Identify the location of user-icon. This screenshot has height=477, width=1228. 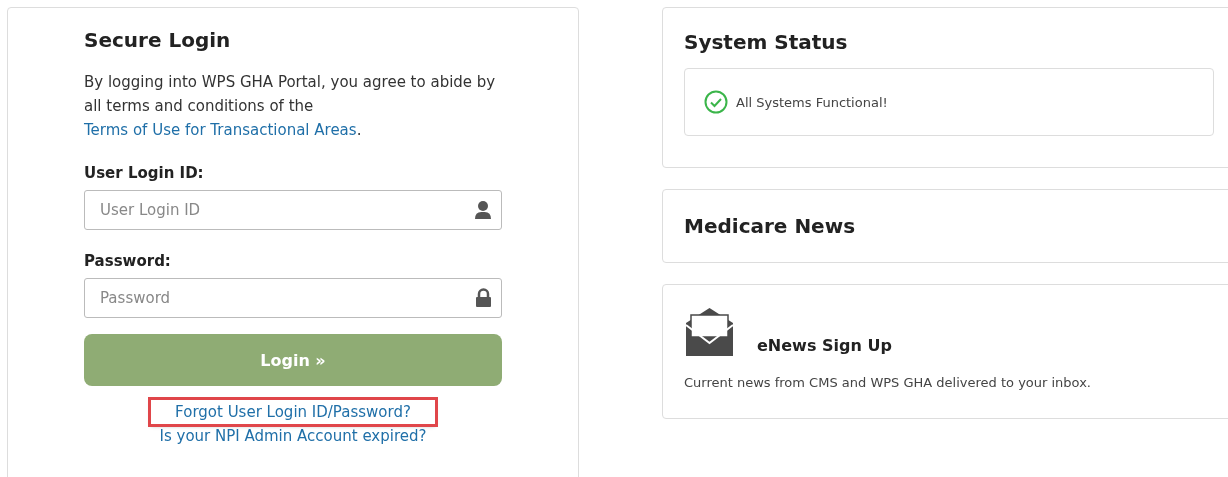
(483, 210).